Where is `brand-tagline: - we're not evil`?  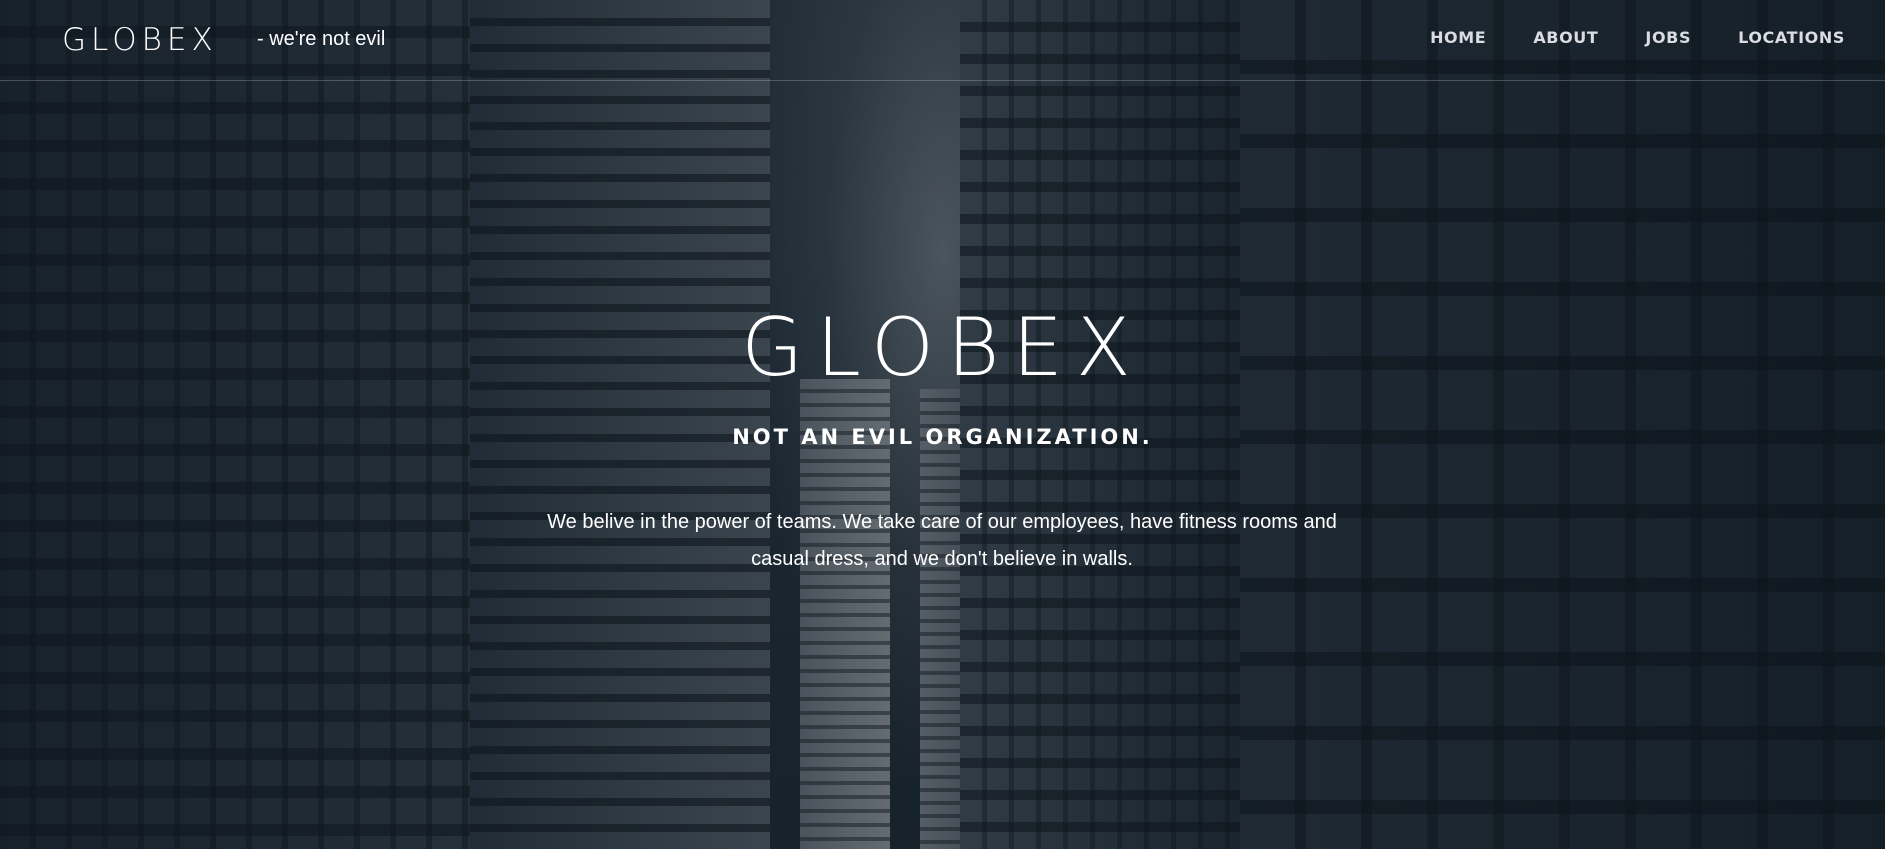 brand-tagline: - we're not evil is located at coordinates (321, 39).